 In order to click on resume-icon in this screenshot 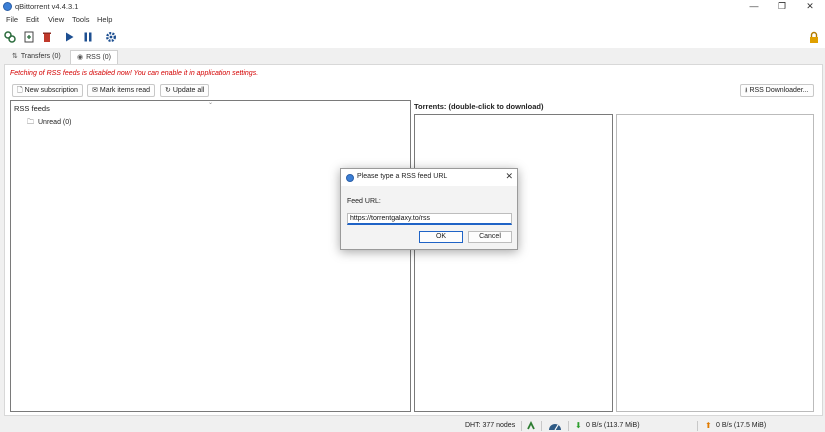, I will do `click(69, 37)`.